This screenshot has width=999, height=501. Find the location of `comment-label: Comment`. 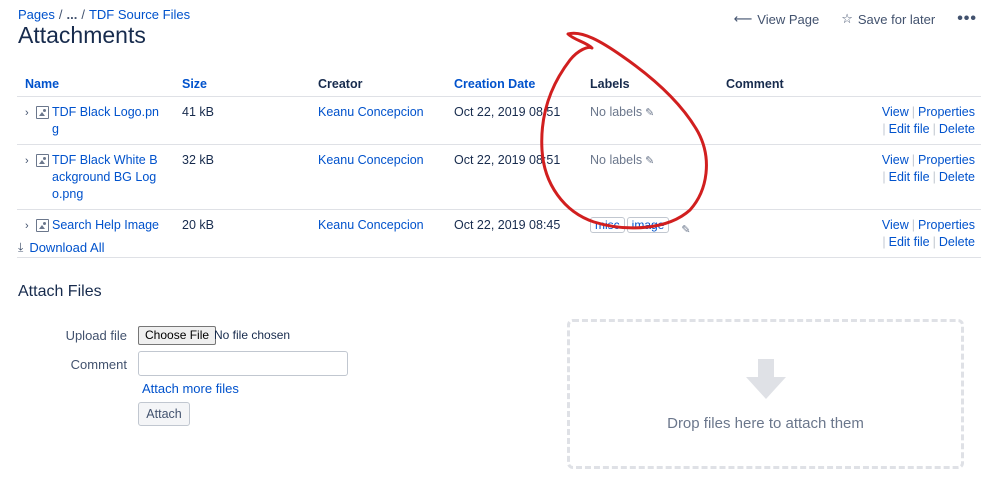

comment-label: Comment is located at coordinates (98, 364).